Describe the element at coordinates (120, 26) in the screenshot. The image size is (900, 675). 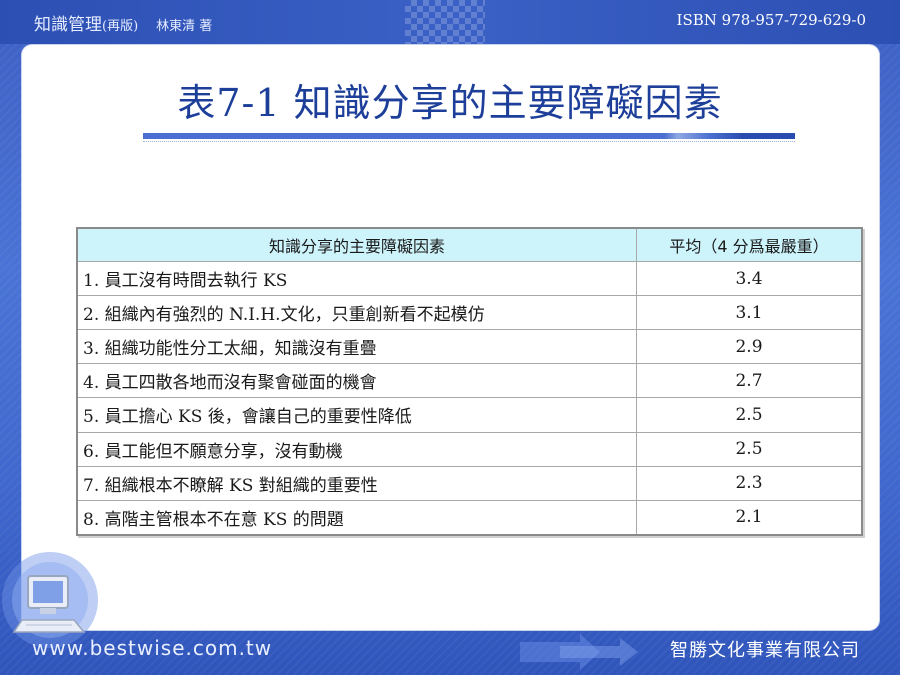
I see `book-edition: (再版)` at that location.